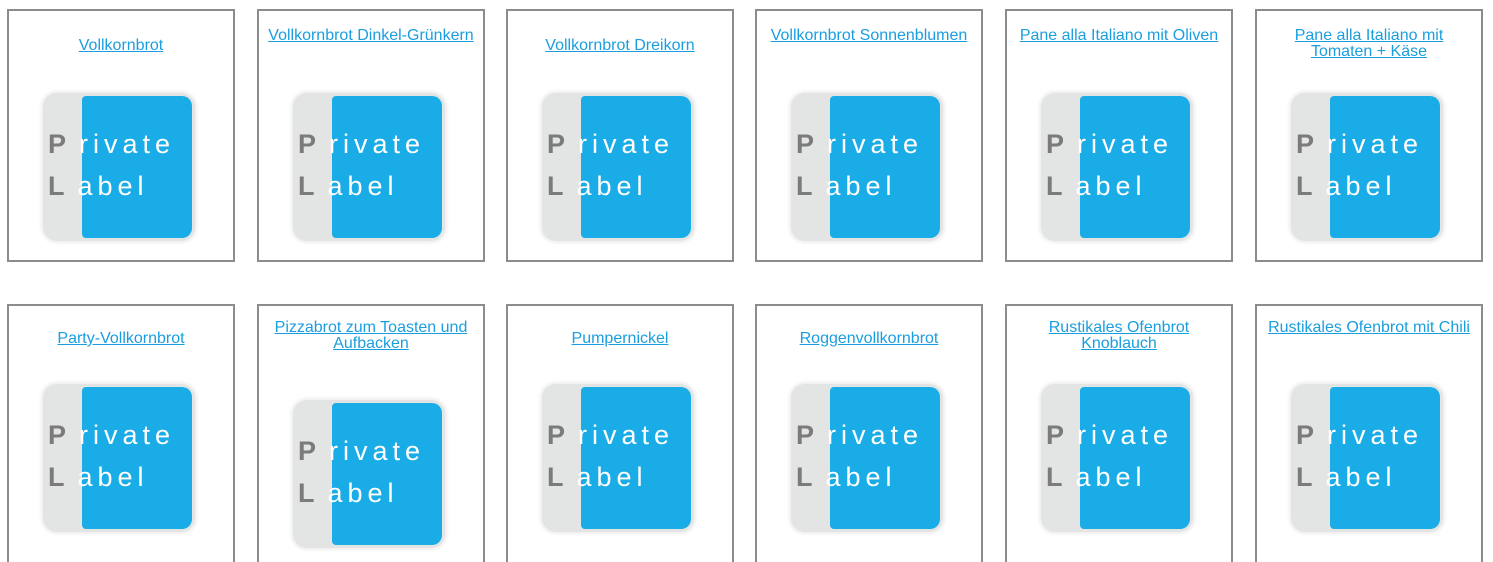  I want to click on product-title-link: Vollkornbrot Sonnenblumen, so click(869, 36).